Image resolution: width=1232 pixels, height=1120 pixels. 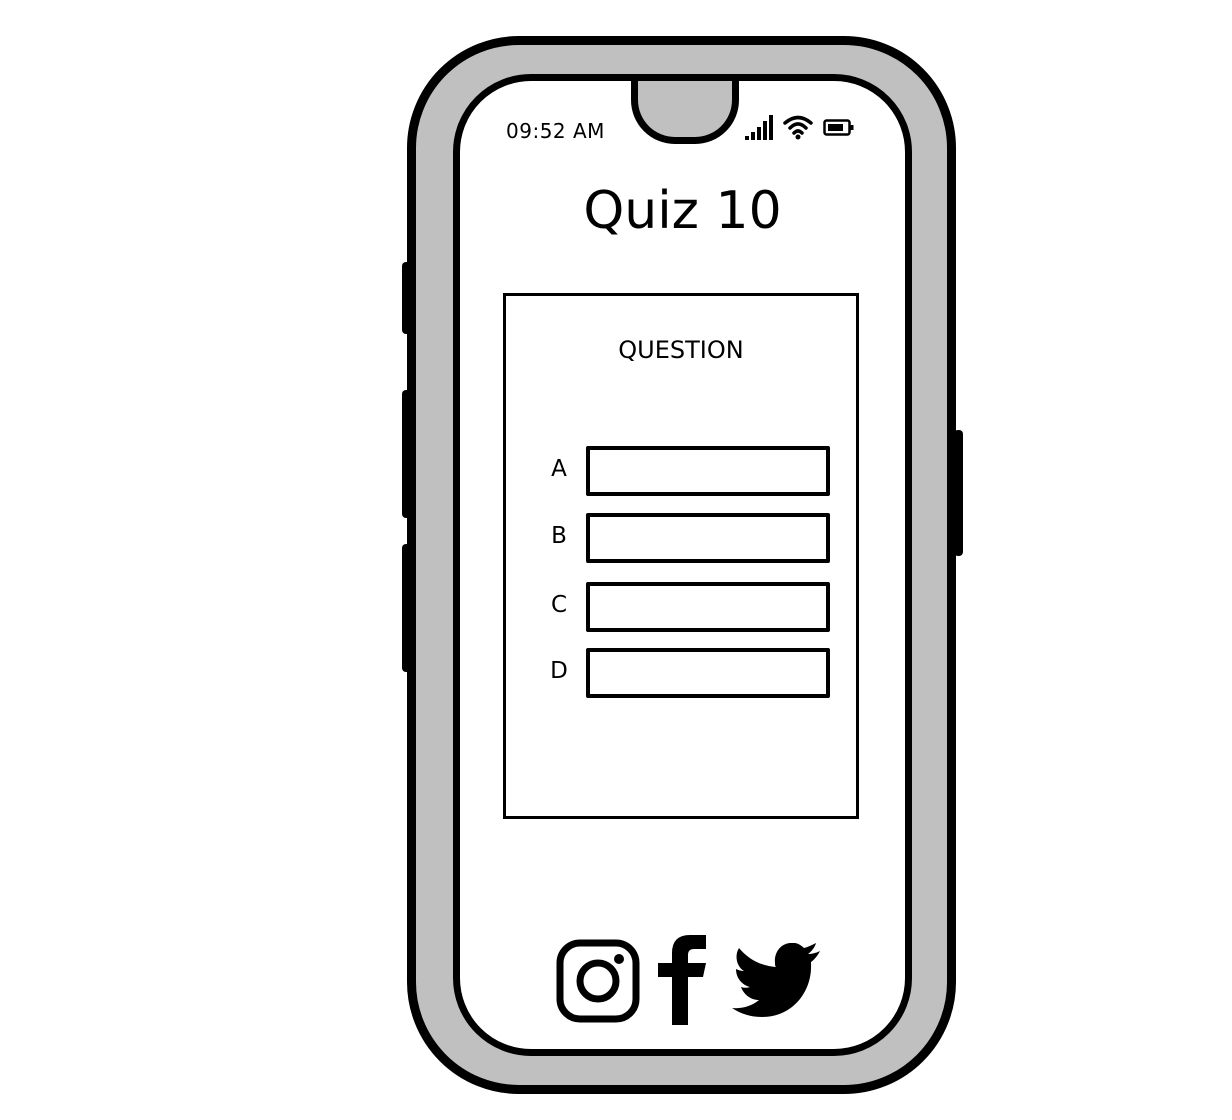 What do you see at coordinates (708, 607) in the screenshot?
I see `answer-option-c` at bounding box center [708, 607].